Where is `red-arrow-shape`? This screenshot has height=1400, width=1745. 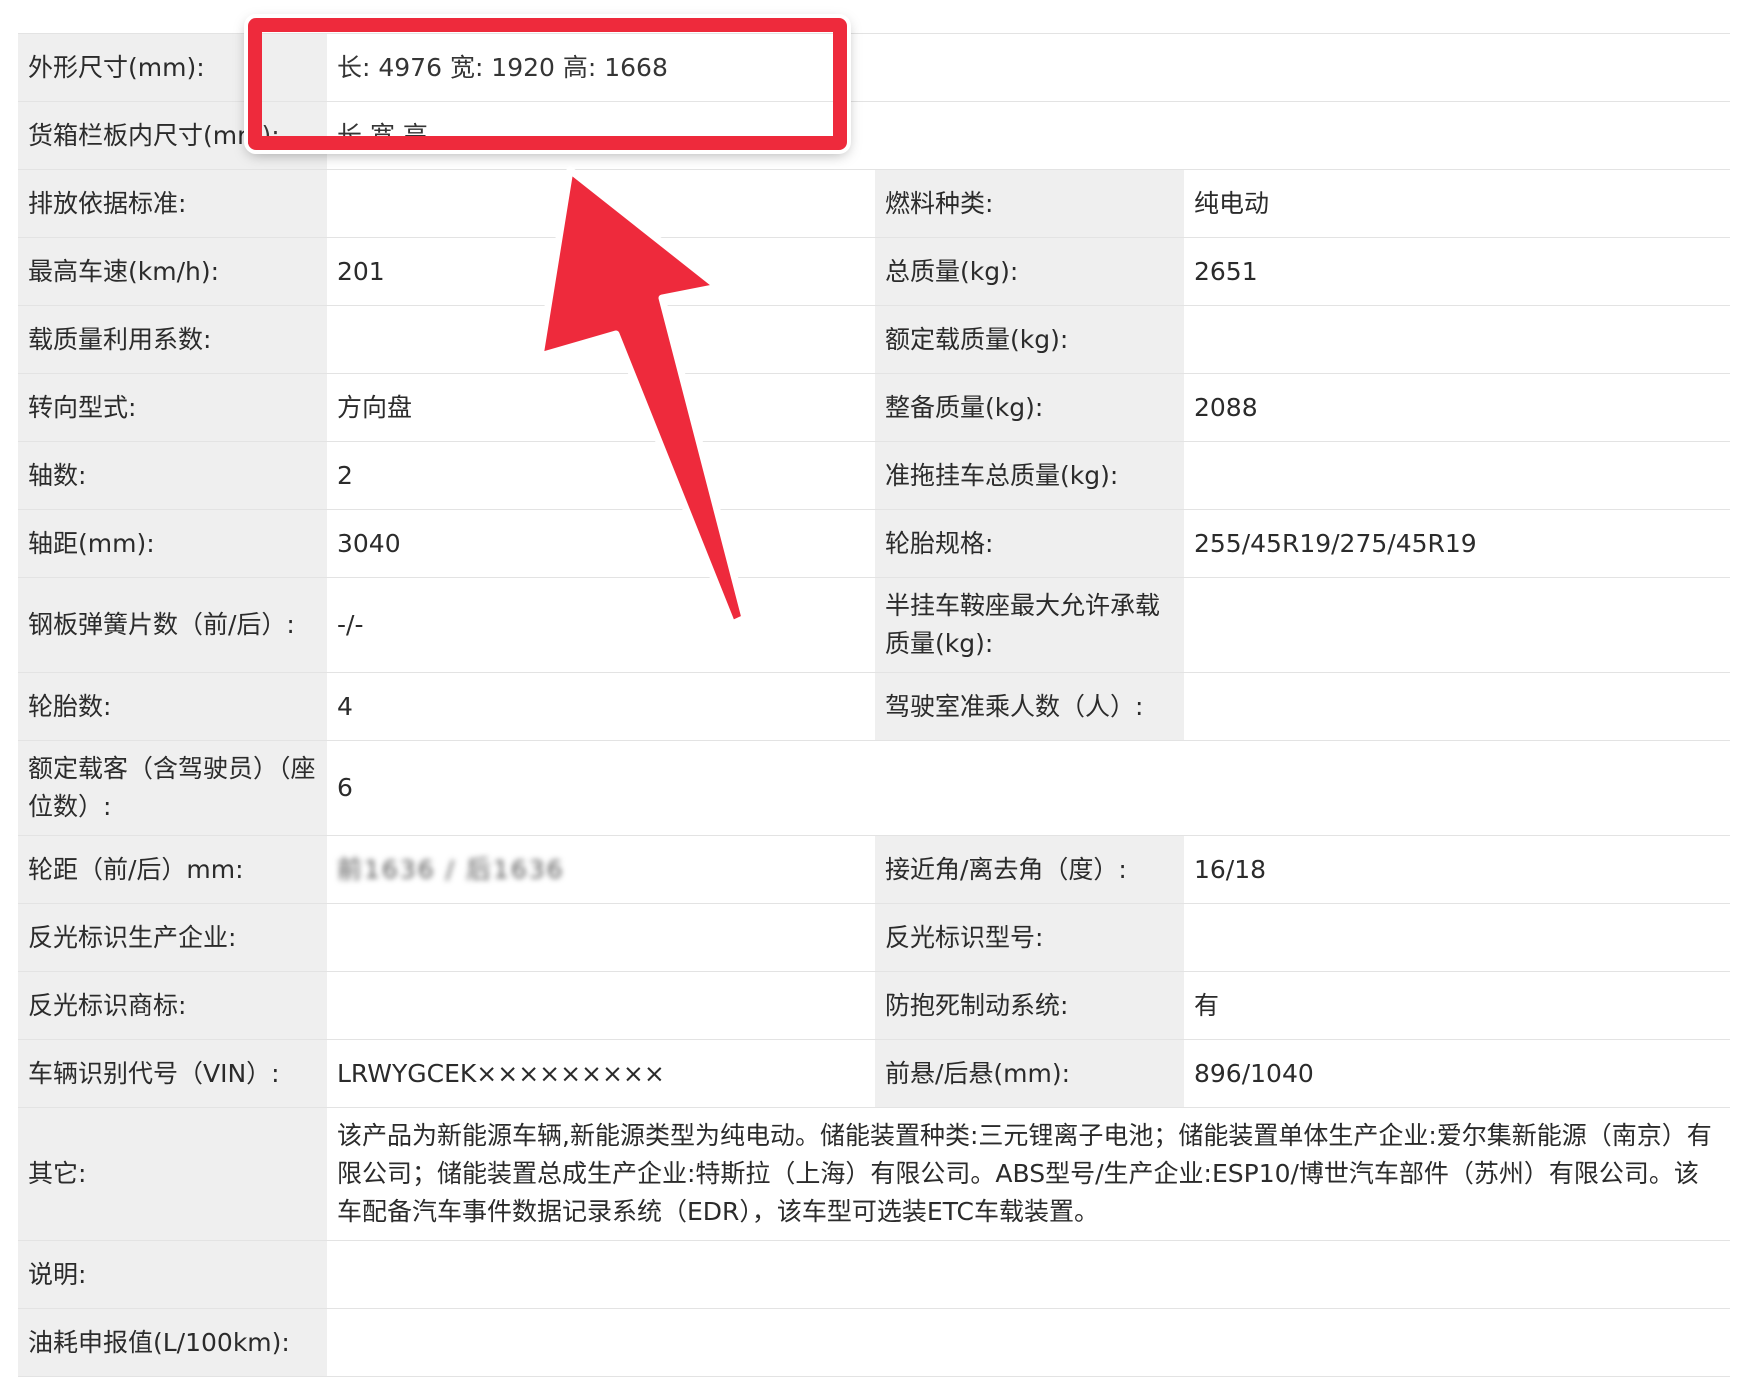 red-arrow-shape is located at coordinates (642, 397).